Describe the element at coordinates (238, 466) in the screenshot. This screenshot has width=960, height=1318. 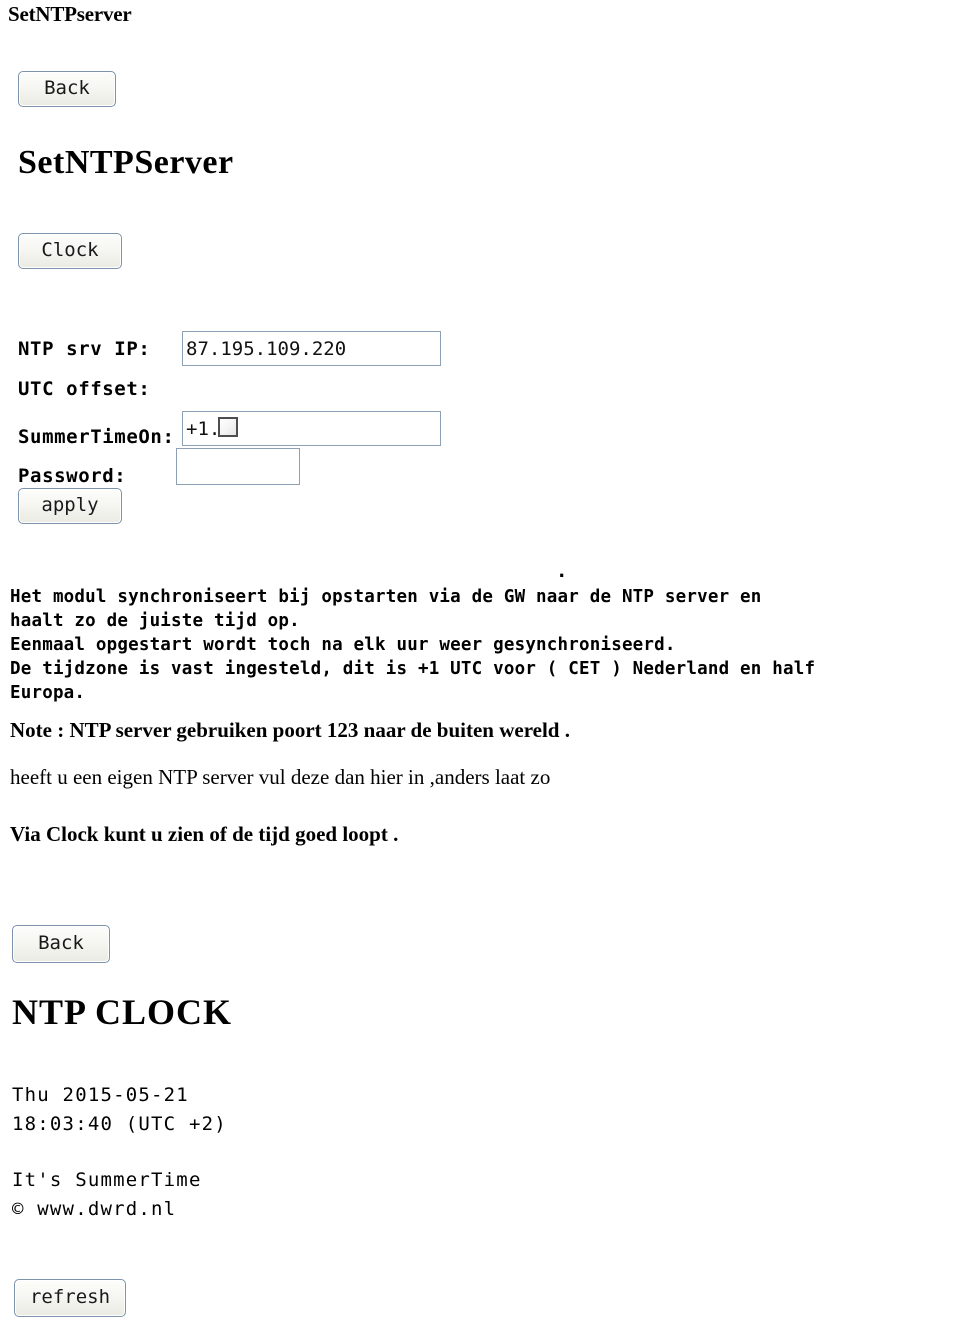
I see `password-input` at that location.